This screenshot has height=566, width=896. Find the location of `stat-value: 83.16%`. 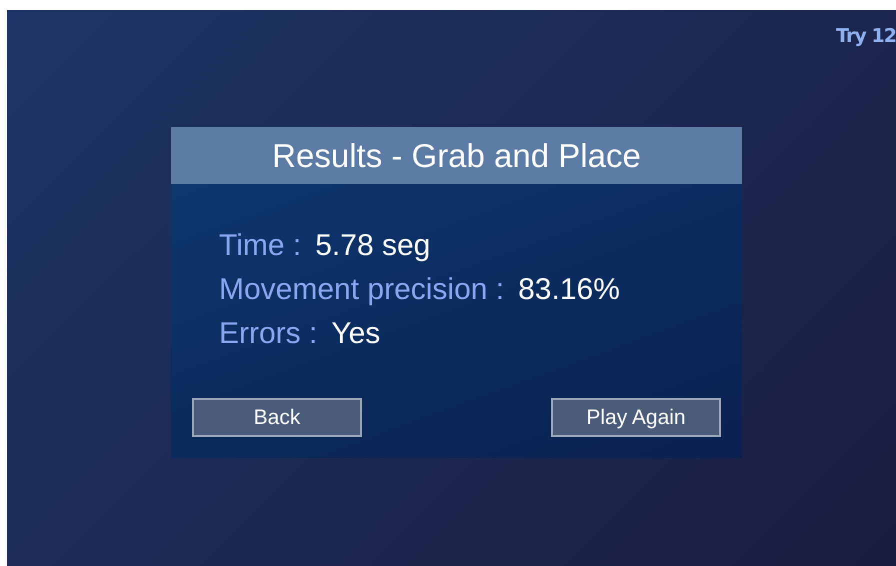

stat-value: 83.16% is located at coordinates (569, 290).